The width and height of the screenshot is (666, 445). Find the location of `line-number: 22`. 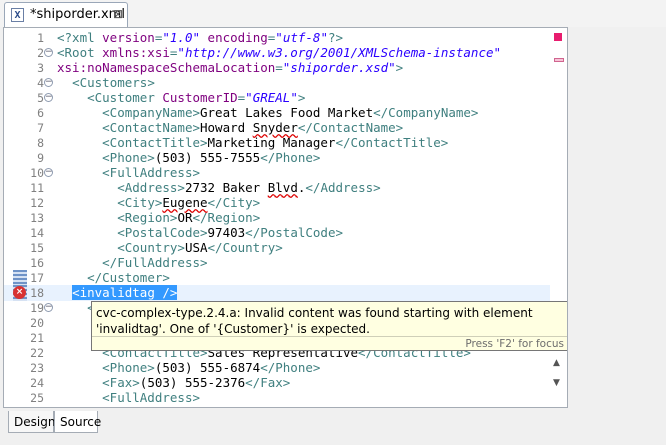

line-number: 22 is located at coordinates (37, 353).